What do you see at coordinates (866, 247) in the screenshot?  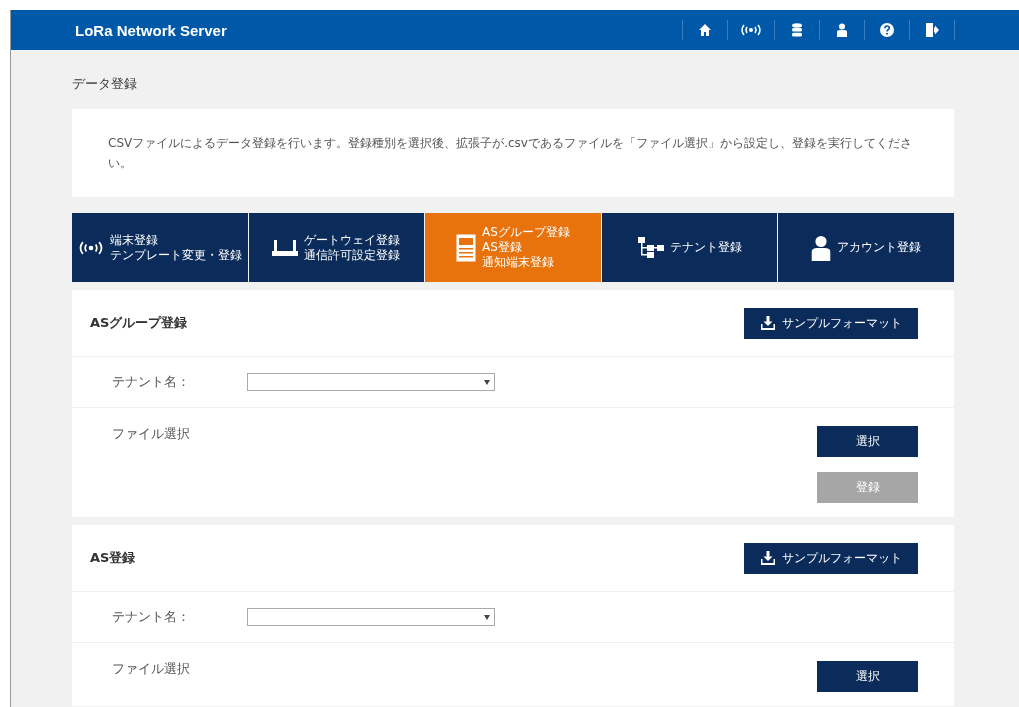 I see `tab: アカウント登録` at bounding box center [866, 247].